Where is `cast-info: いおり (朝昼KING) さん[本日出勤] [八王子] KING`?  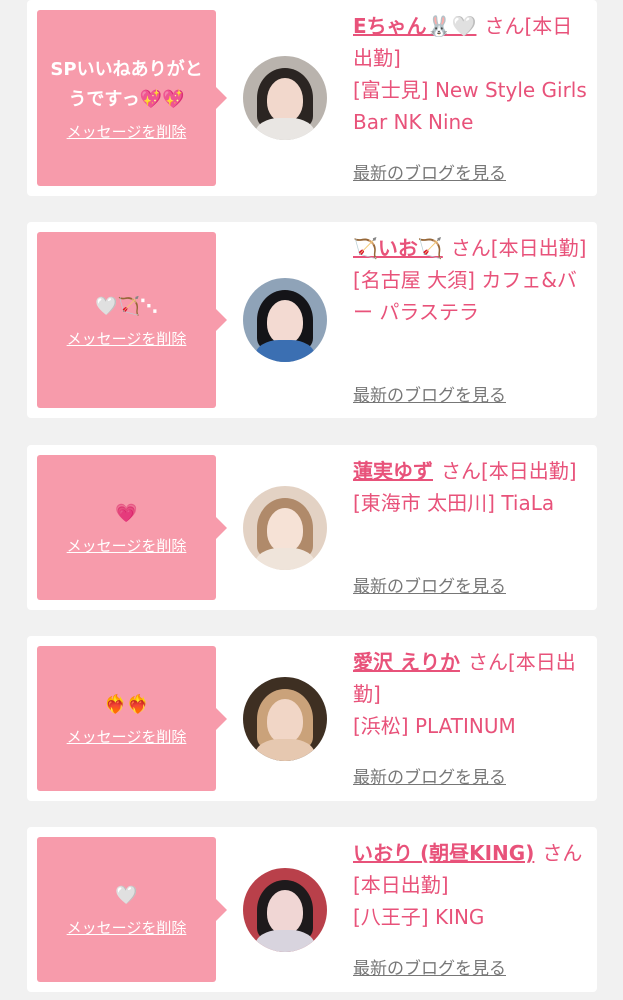
cast-info: いおり (朝昼KING) さん[本日出勤] [八王子] KING is located at coordinates (471, 885).